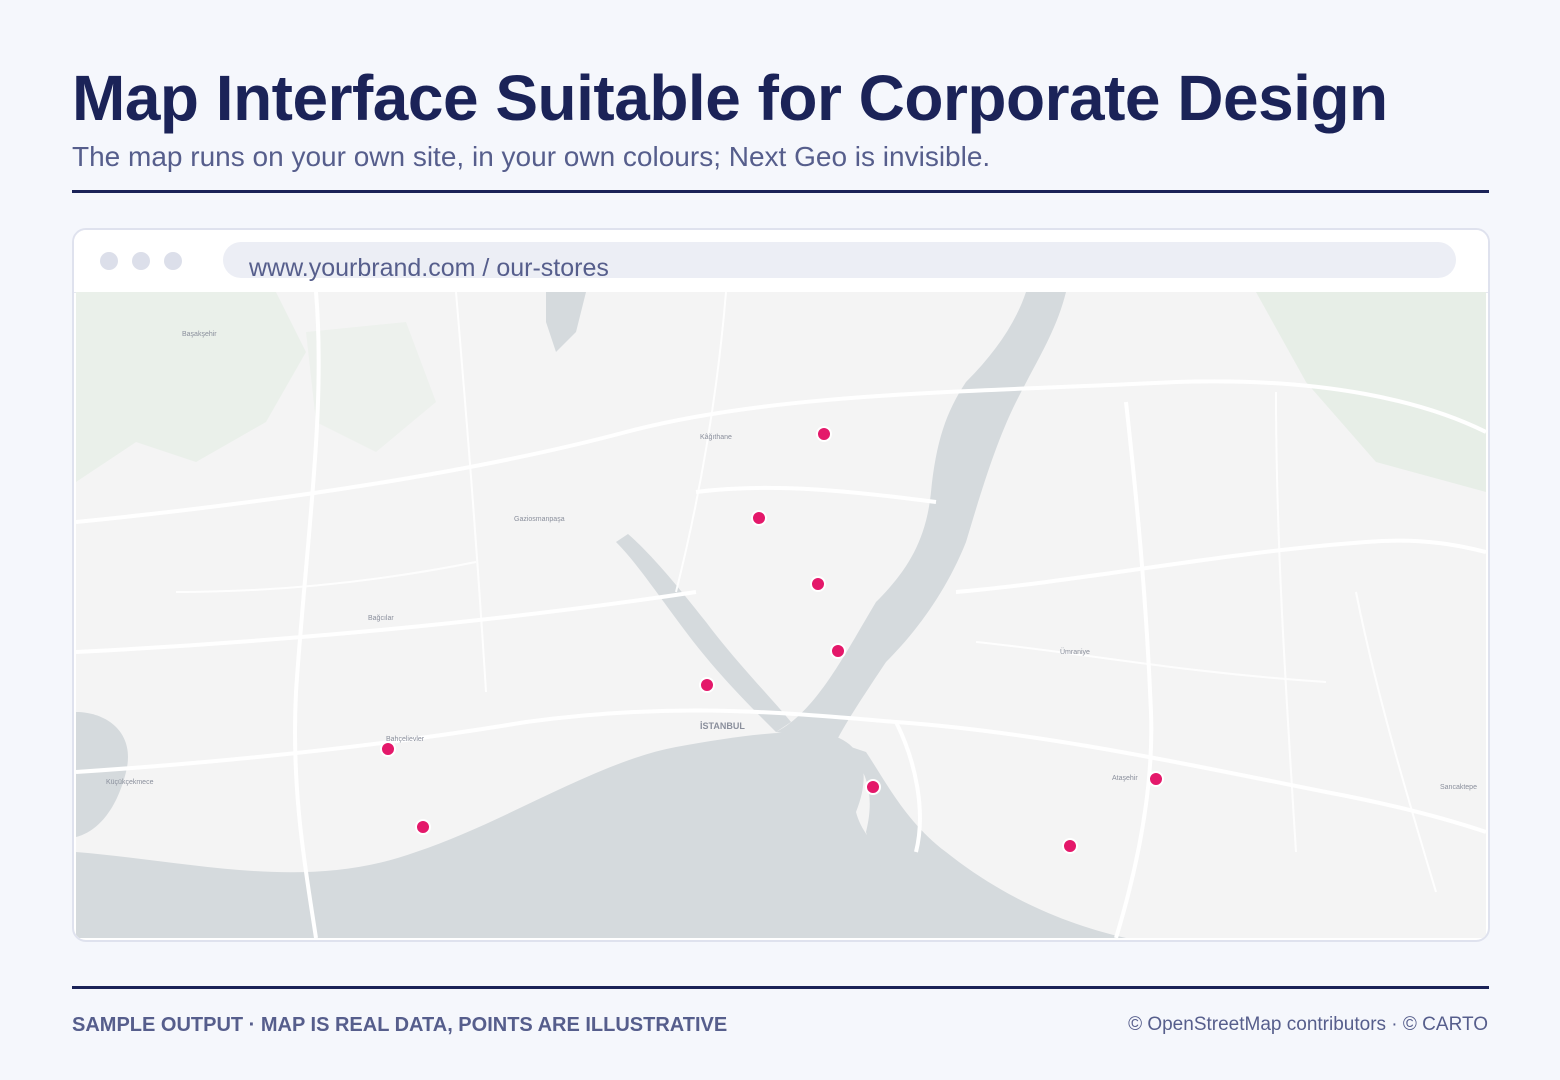 The width and height of the screenshot is (1560, 1080). Describe the element at coordinates (381, 618) in the screenshot. I see `district-label: Bağcılar` at that location.